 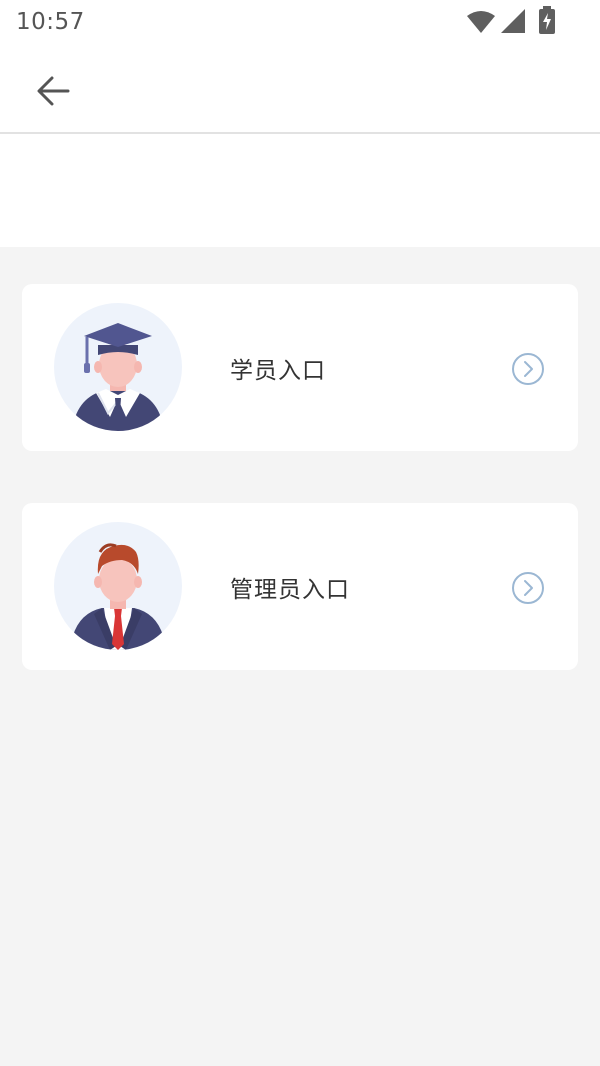 What do you see at coordinates (513, 21) in the screenshot?
I see `signal-icon` at bounding box center [513, 21].